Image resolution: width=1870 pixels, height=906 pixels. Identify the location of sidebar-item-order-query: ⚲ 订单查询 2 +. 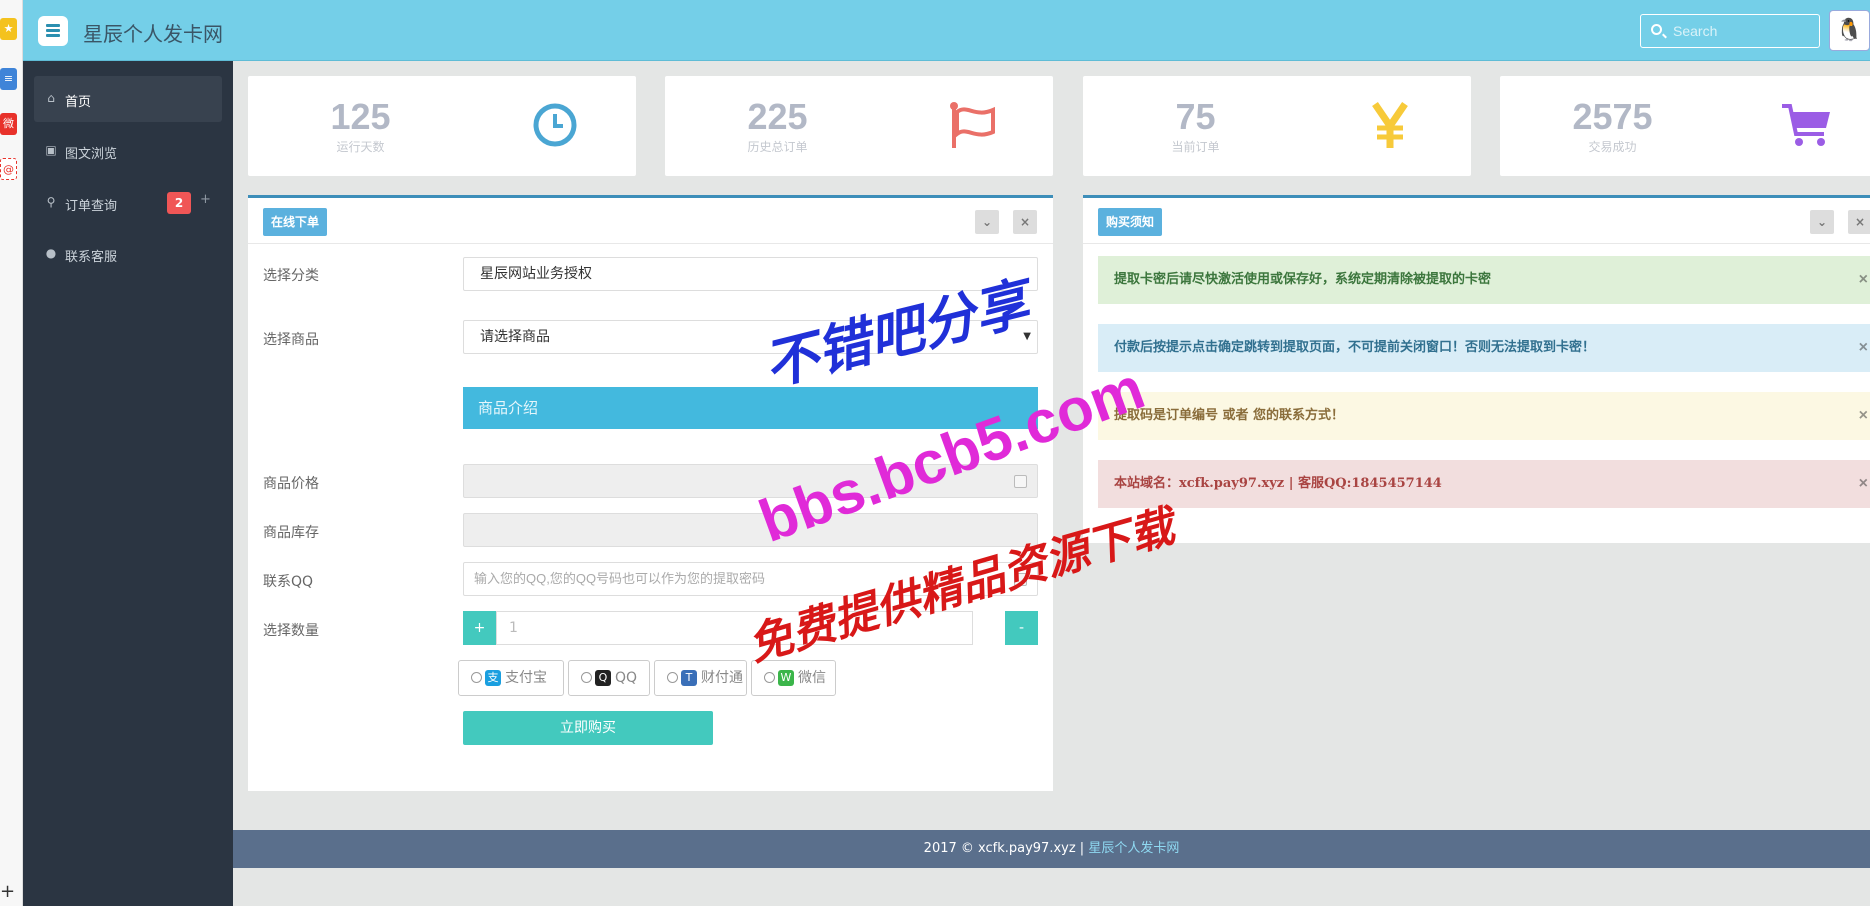
(128, 203).